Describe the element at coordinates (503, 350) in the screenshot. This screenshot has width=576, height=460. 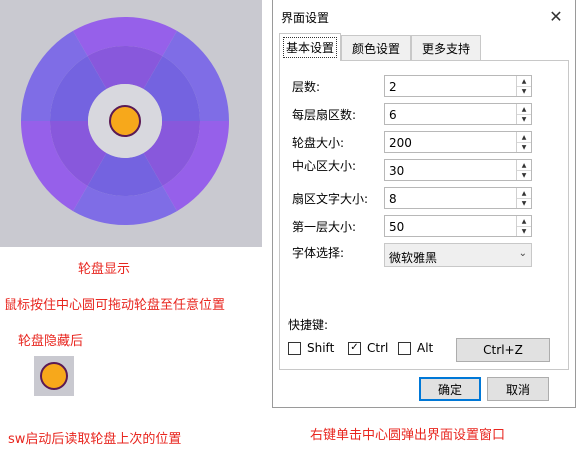
I see `hotkey-capture-button: Ctrl+Z` at that location.